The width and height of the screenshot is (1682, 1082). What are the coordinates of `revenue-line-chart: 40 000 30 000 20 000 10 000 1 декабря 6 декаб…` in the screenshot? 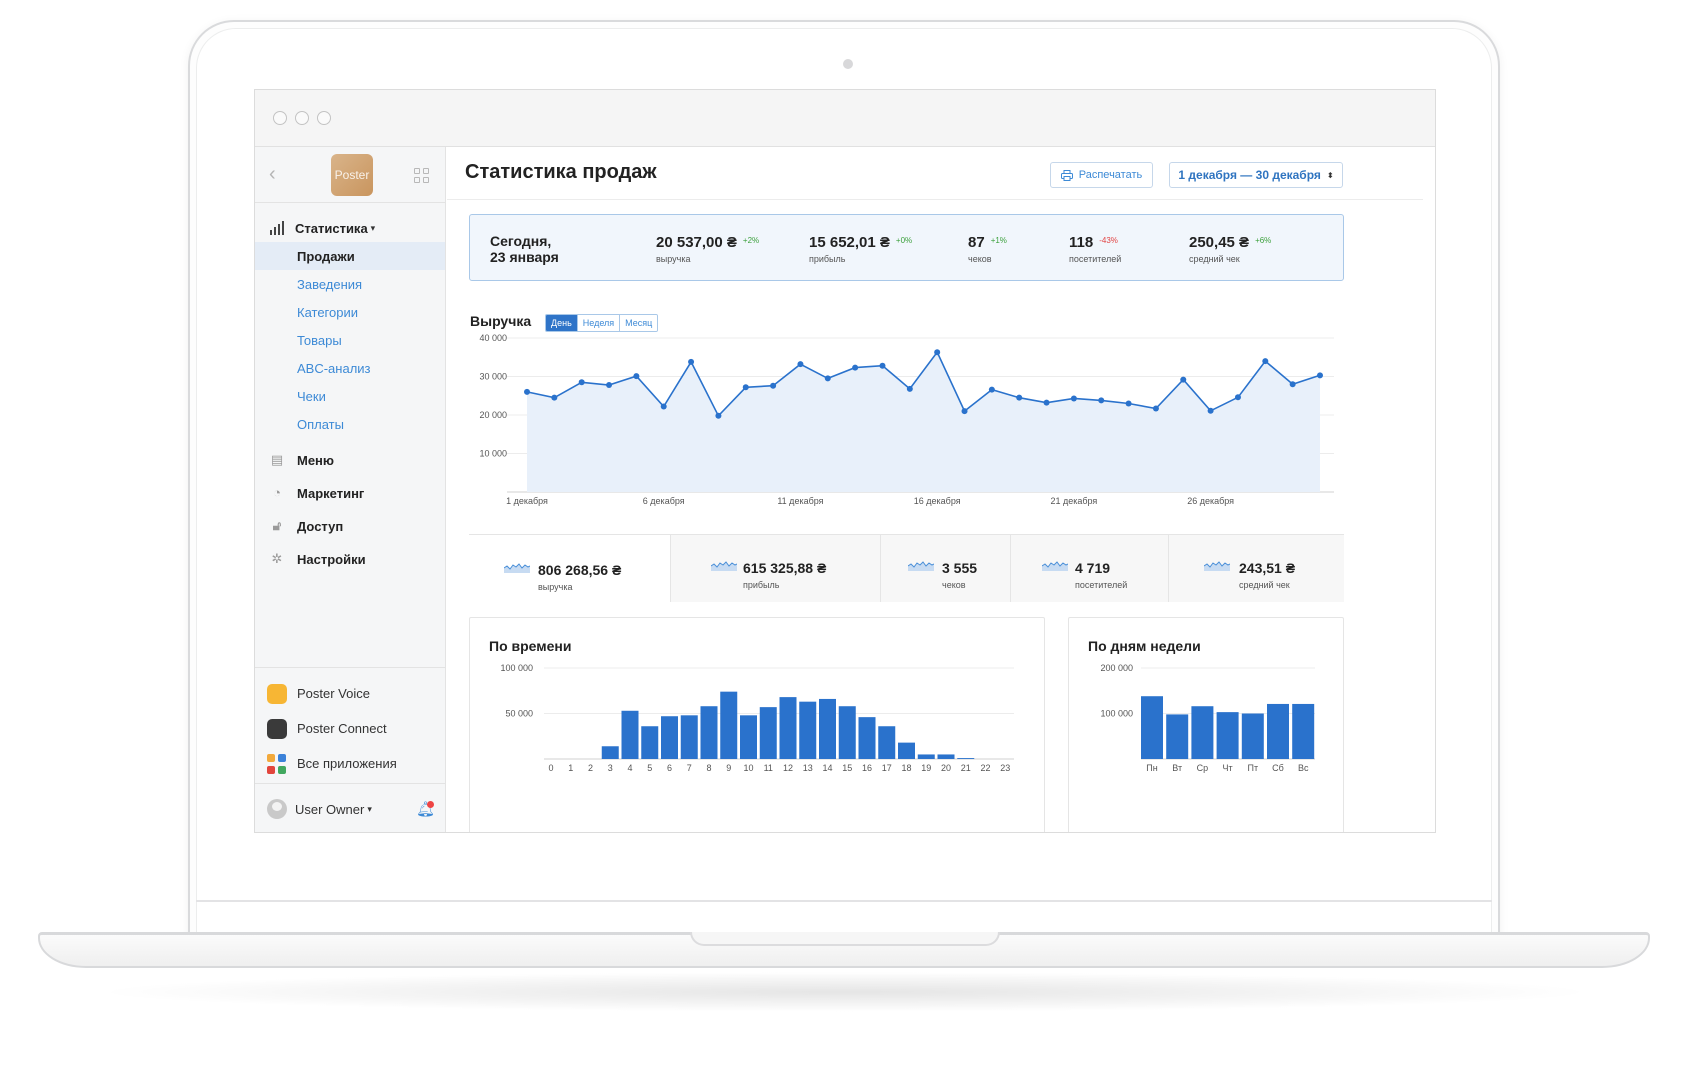 It's located at (906, 419).